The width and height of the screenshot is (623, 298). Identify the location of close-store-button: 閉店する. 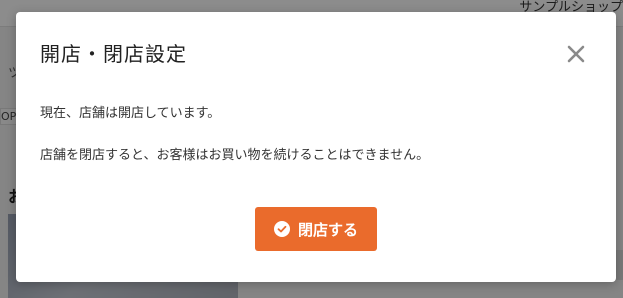
(316, 229).